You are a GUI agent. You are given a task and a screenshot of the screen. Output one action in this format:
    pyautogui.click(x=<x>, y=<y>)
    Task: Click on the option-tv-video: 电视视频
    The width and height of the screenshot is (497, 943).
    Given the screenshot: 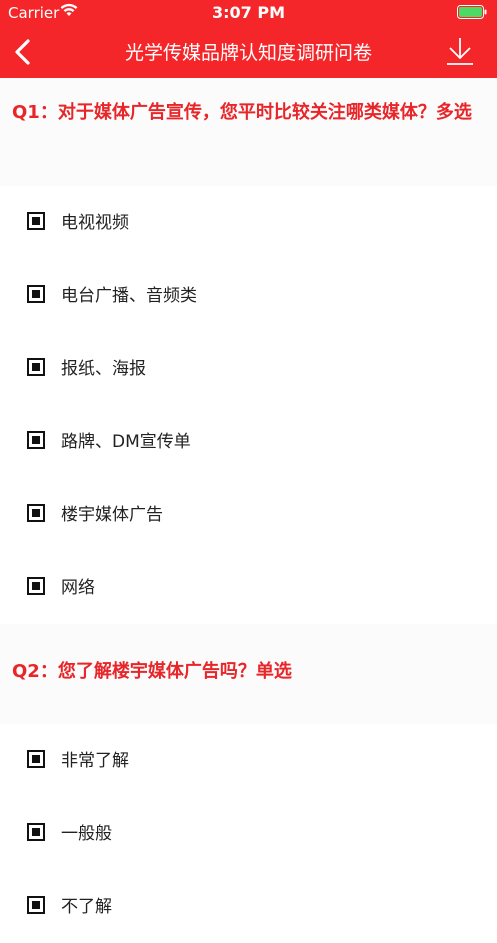 What is the action you would take?
    pyautogui.click(x=248, y=222)
    